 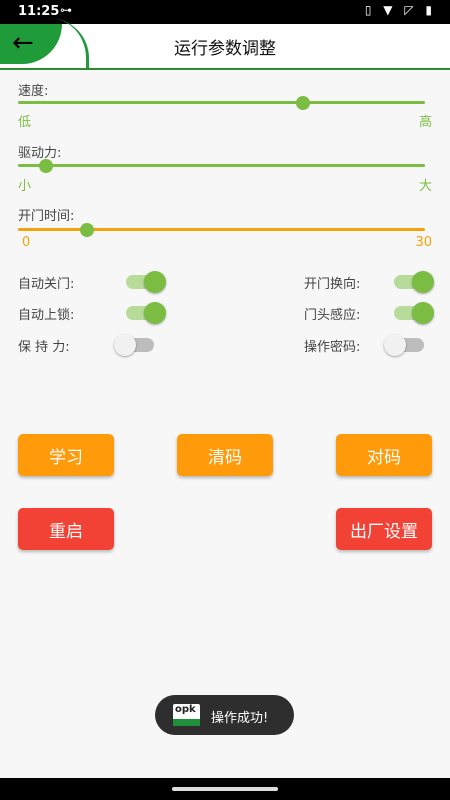 What do you see at coordinates (46, 166) in the screenshot?
I see `drive-slider-thumb` at bounding box center [46, 166].